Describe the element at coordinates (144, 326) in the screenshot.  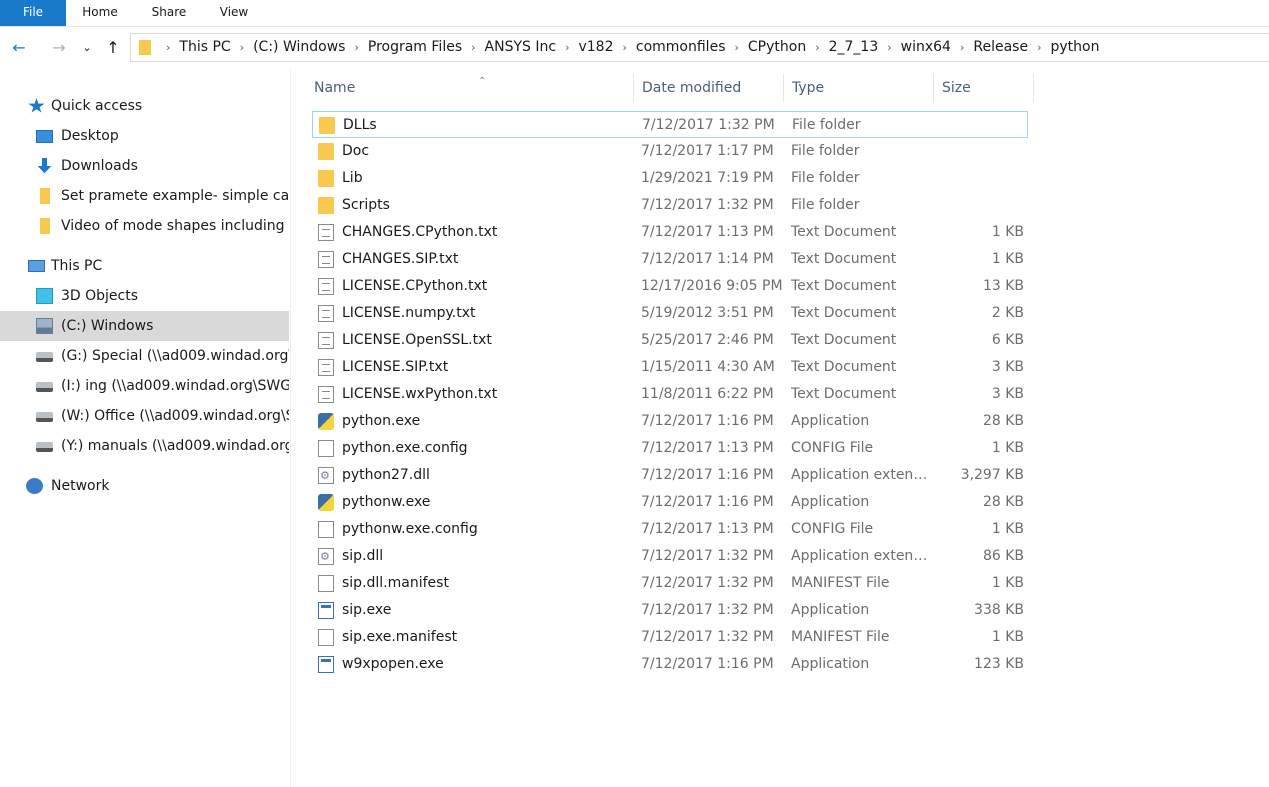
I see `sidebar-item: (C:) Windows` at that location.